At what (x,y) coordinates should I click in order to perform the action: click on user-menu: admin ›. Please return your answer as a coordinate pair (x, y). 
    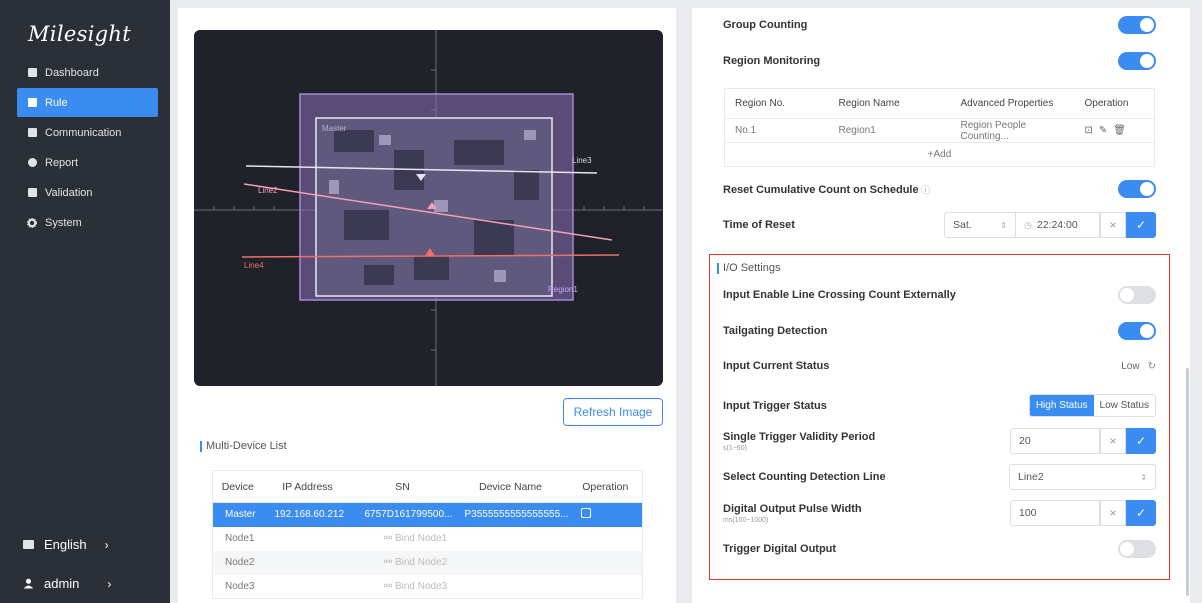
    Looking at the image, I should click on (66, 583).